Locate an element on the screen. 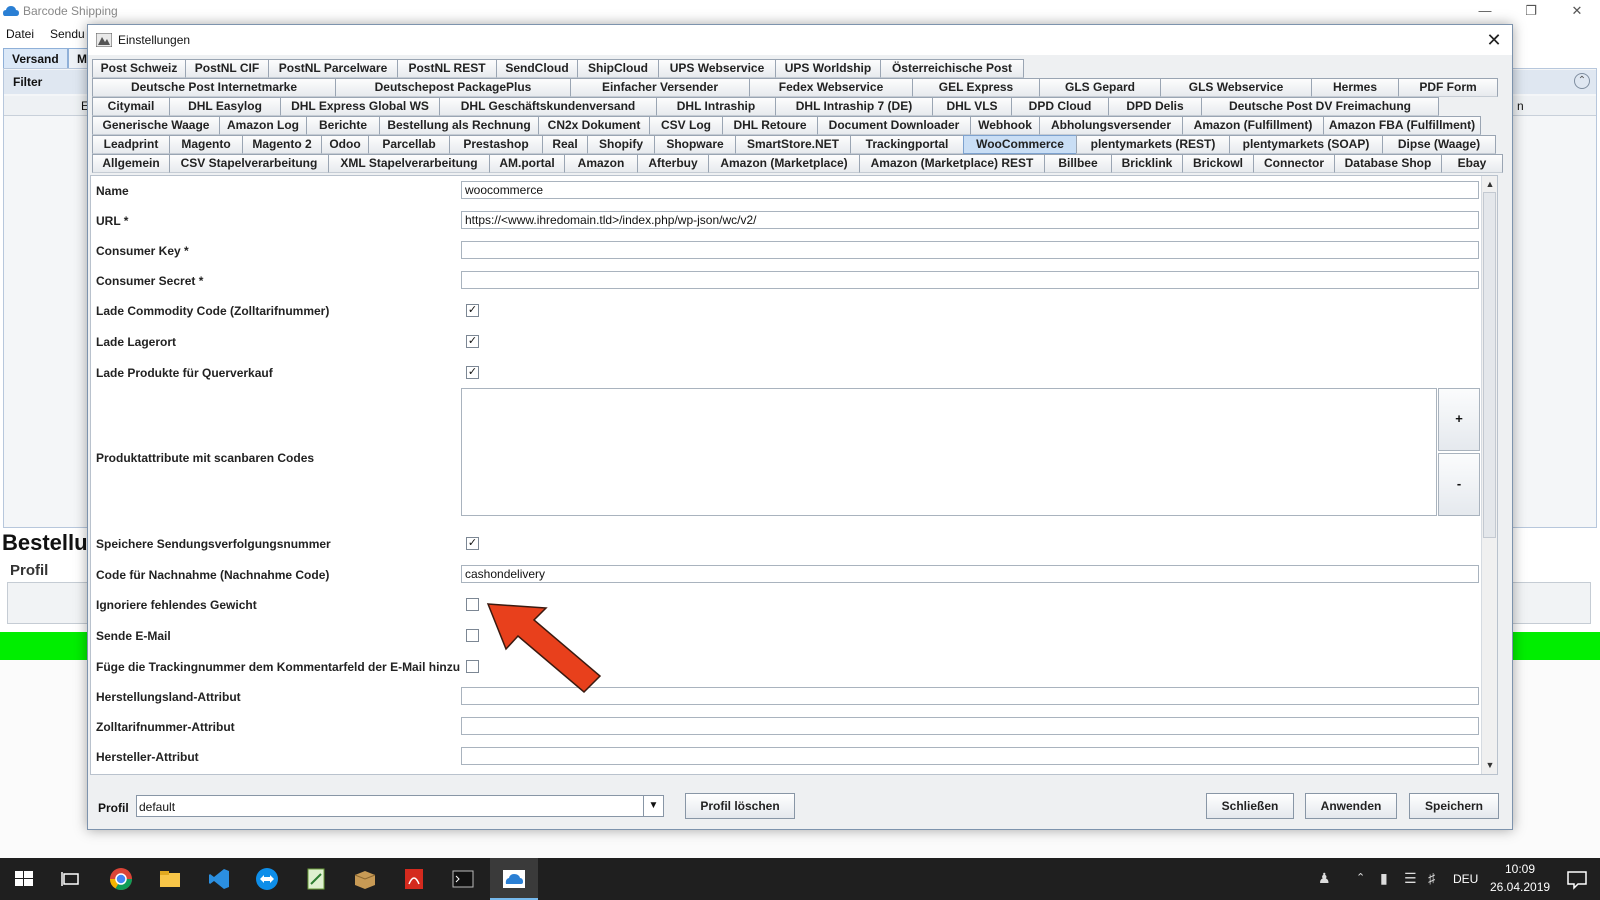 The height and width of the screenshot is (900, 1600). tab-dhl-easylog: DHL Easylog is located at coordinates (225, 106).